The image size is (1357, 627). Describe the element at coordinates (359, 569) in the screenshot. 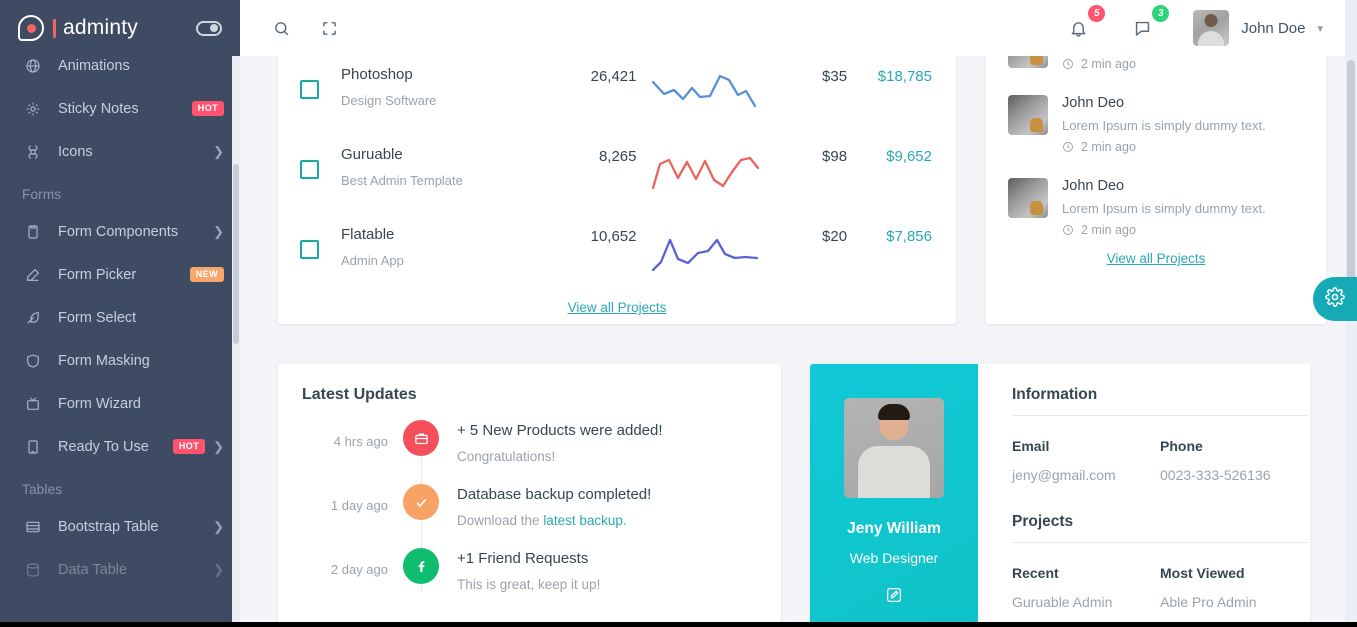

I see `timeline-time: 2 day ago` at that location.